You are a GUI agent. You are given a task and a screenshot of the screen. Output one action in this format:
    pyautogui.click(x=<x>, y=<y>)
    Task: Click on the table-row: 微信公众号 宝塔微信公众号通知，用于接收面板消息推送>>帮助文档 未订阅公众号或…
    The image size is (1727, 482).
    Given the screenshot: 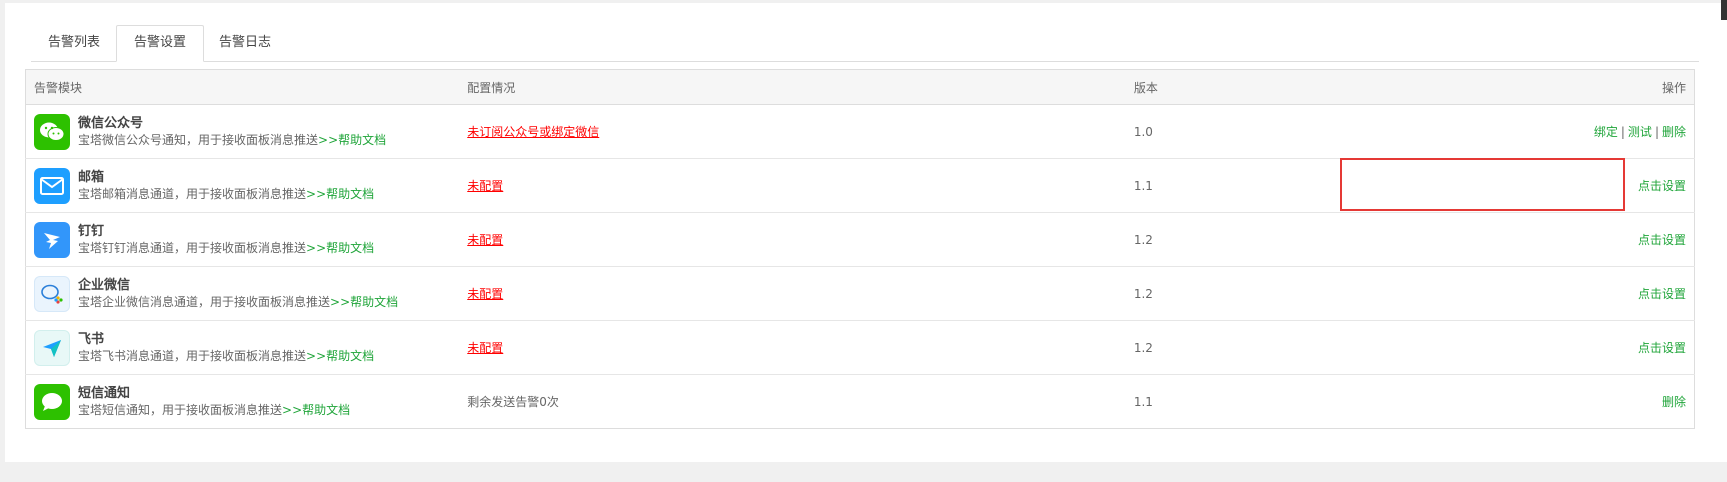 What is the action you would take?
    pyautogui.click(x=860, y=131)
    